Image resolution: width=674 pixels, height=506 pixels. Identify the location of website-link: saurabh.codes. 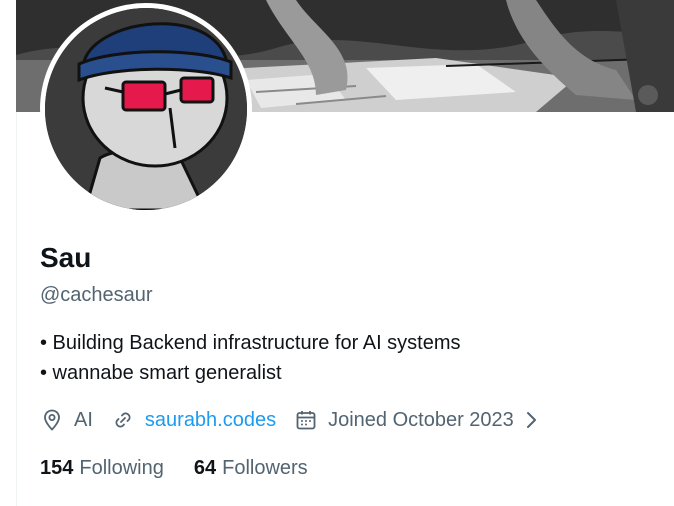
(210, 420).